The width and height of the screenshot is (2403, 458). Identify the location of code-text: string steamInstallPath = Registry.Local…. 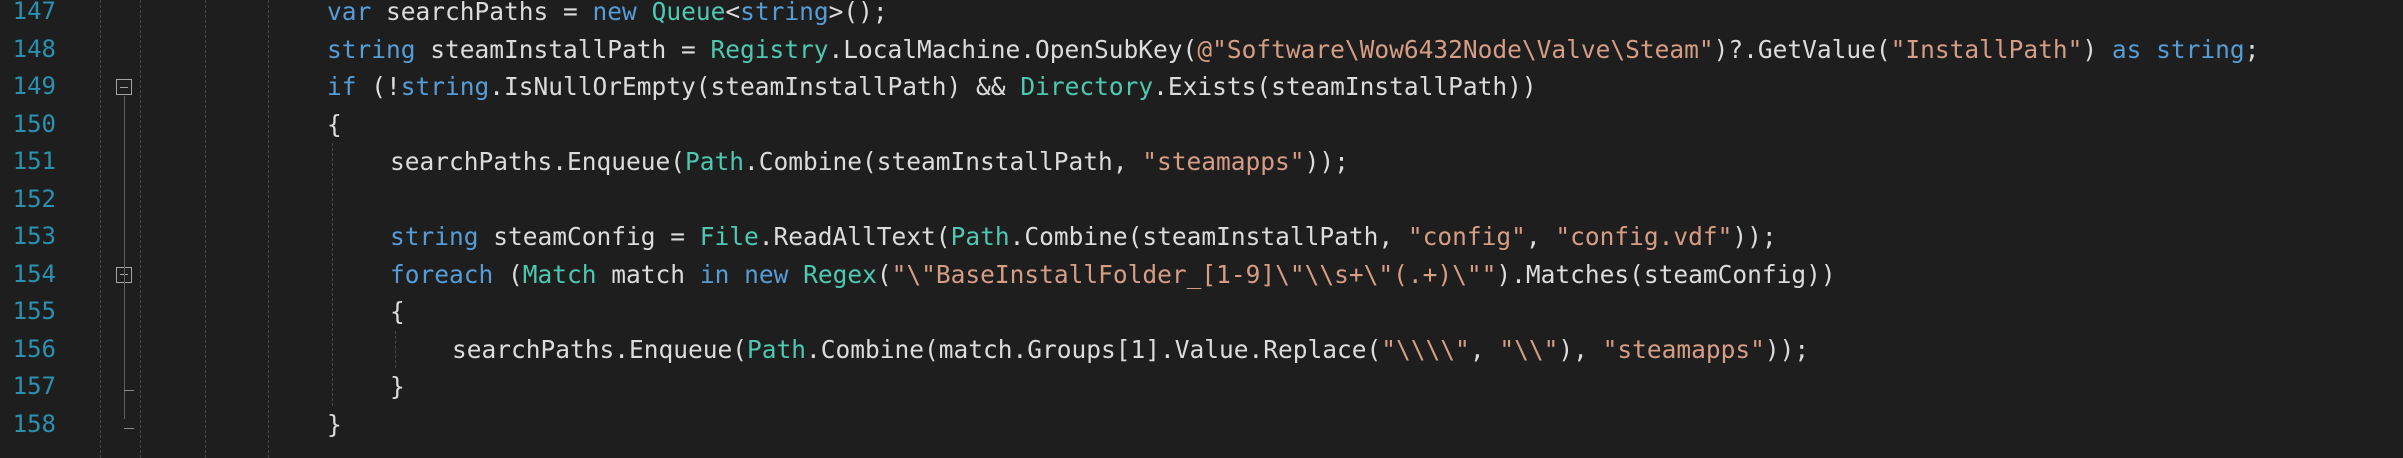
(1293, 50).